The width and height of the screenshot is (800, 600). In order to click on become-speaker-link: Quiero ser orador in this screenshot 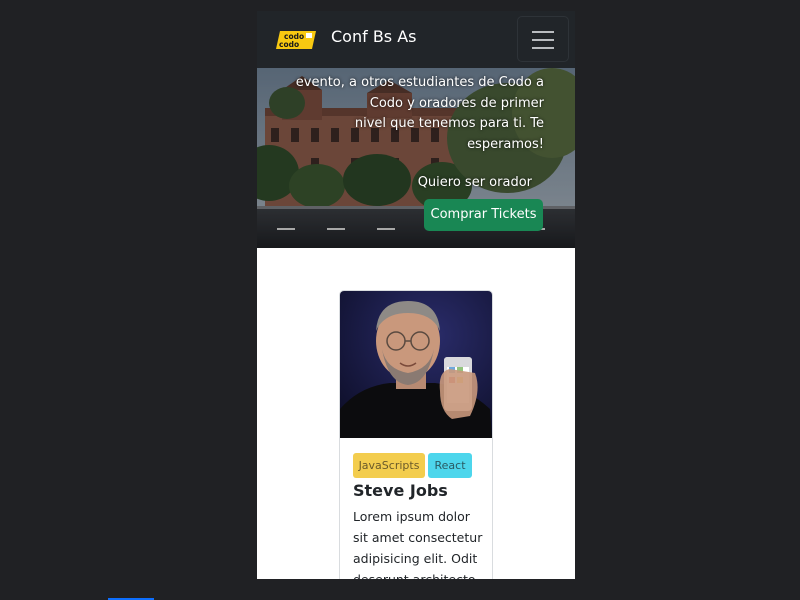, I will do `click(475, 183)`.